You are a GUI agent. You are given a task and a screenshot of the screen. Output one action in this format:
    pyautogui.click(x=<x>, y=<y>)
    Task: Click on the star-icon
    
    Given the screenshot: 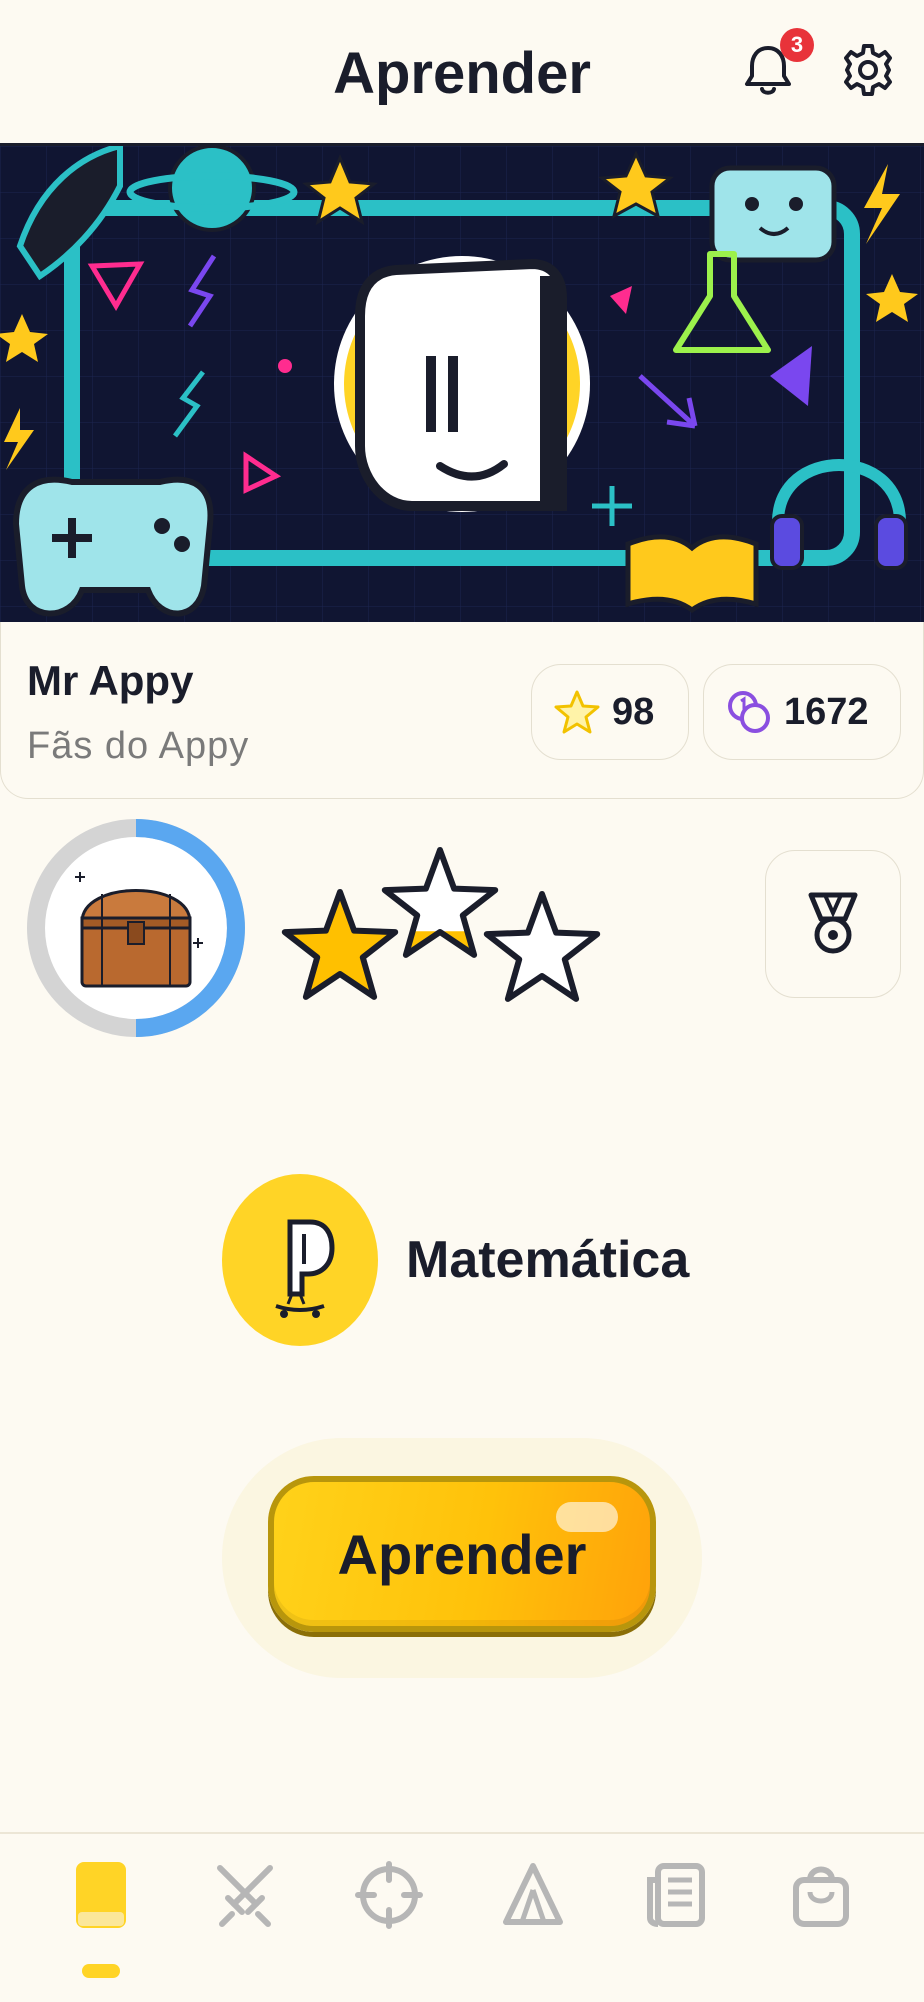 What is the action you would take?
    pyautogui.click(x=577, y=712)
    